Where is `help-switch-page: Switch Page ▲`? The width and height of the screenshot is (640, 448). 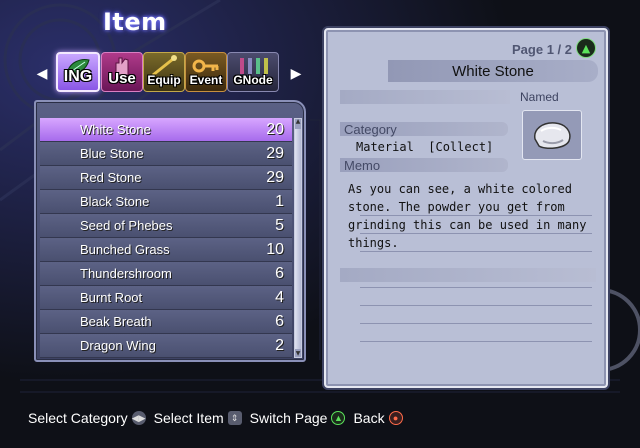
help-switch-page: Switch Page ▲ is located at coordinates (298, 418).